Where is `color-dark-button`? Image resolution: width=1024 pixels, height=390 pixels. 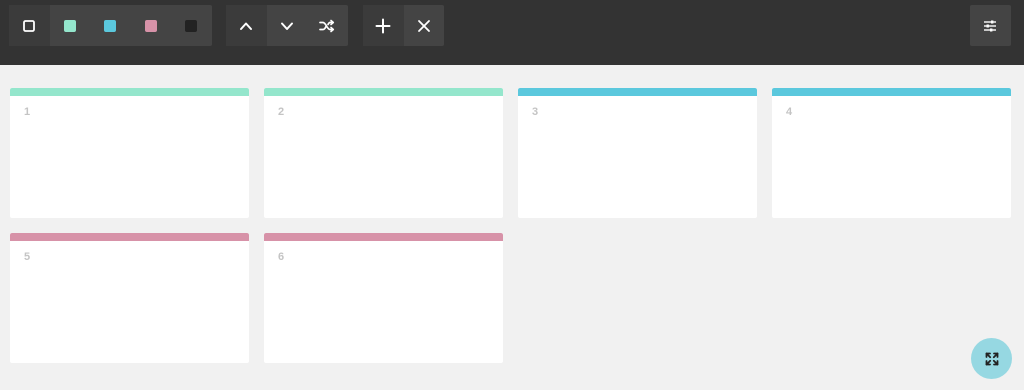
color-dark-button is located at coordinates (191, 25).